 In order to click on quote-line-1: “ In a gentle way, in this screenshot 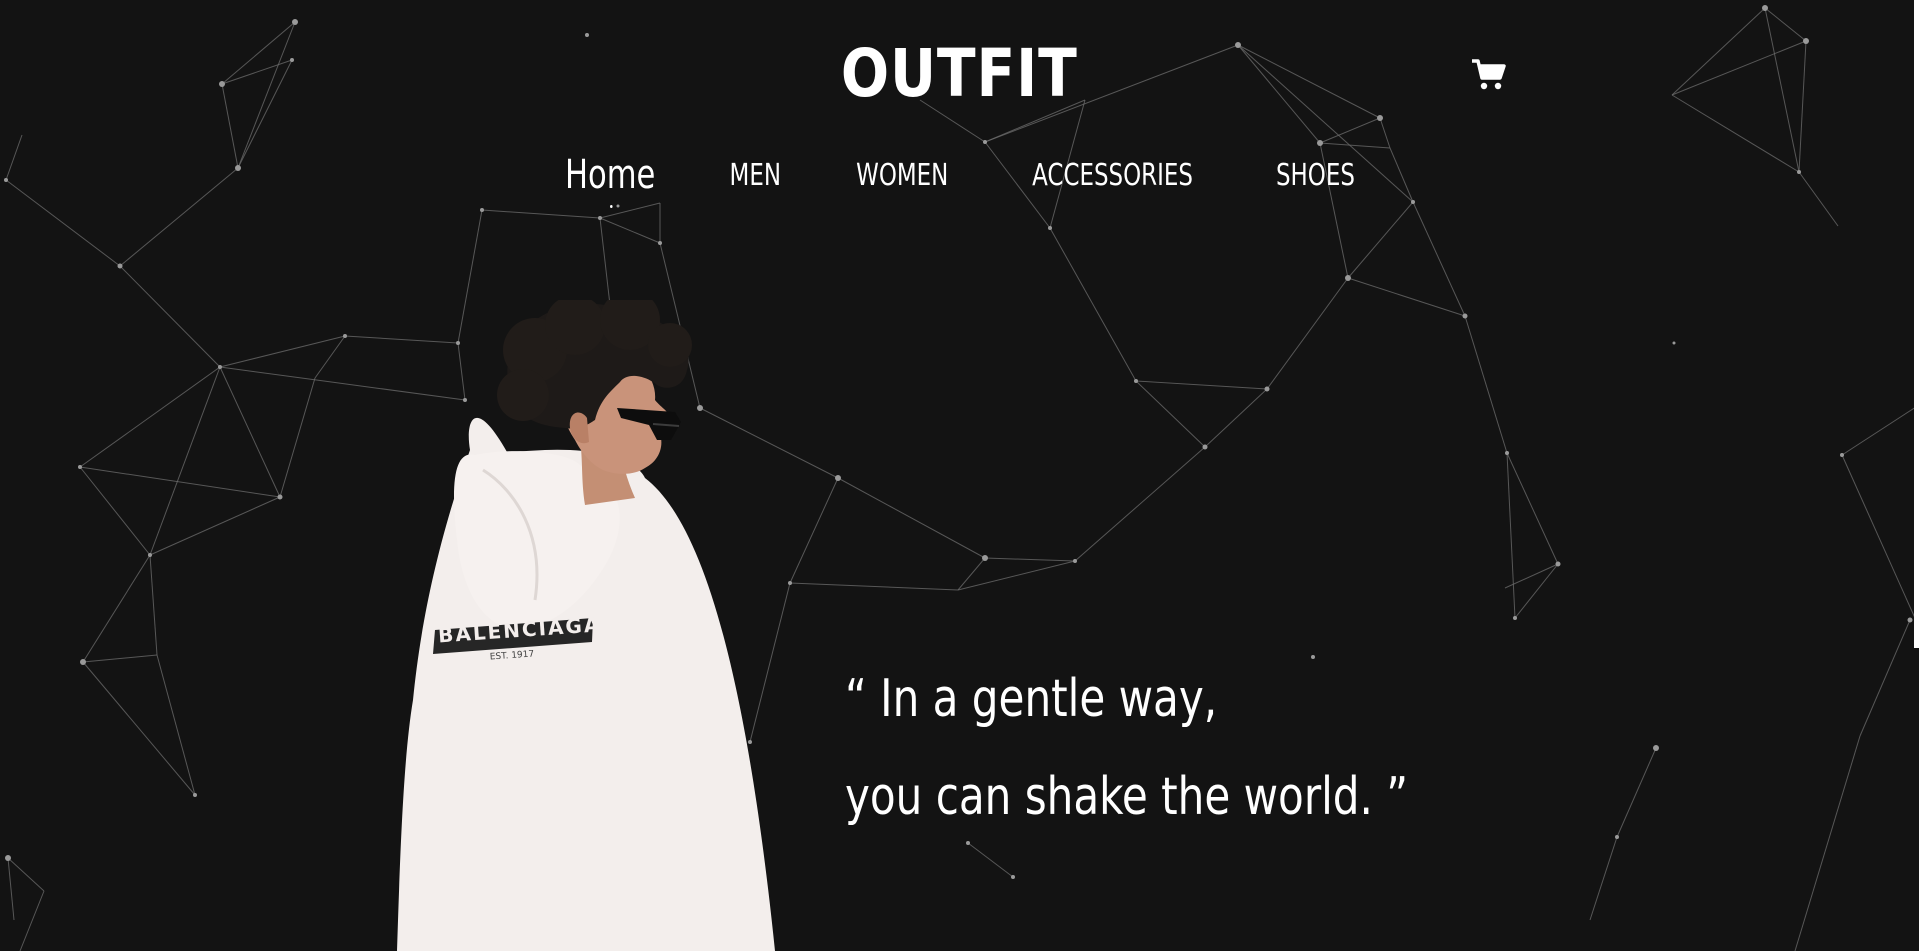, I will do `click(1031, 699)`.